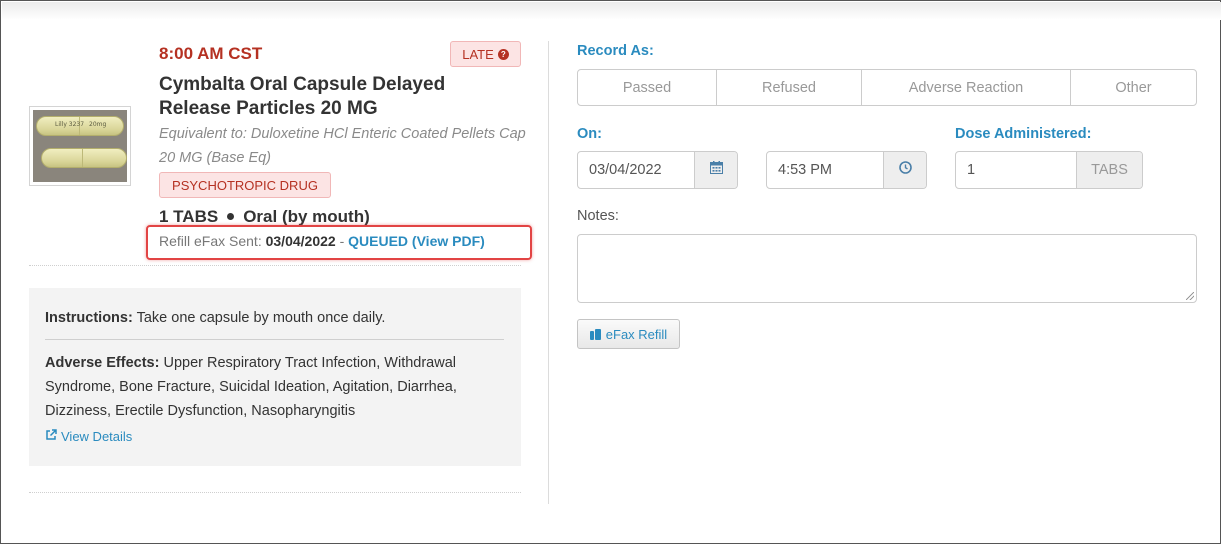 The width and height of the screenshot is (1221, 544). I want to click on dose-route: Oral (by mouth), so click(306, 216).